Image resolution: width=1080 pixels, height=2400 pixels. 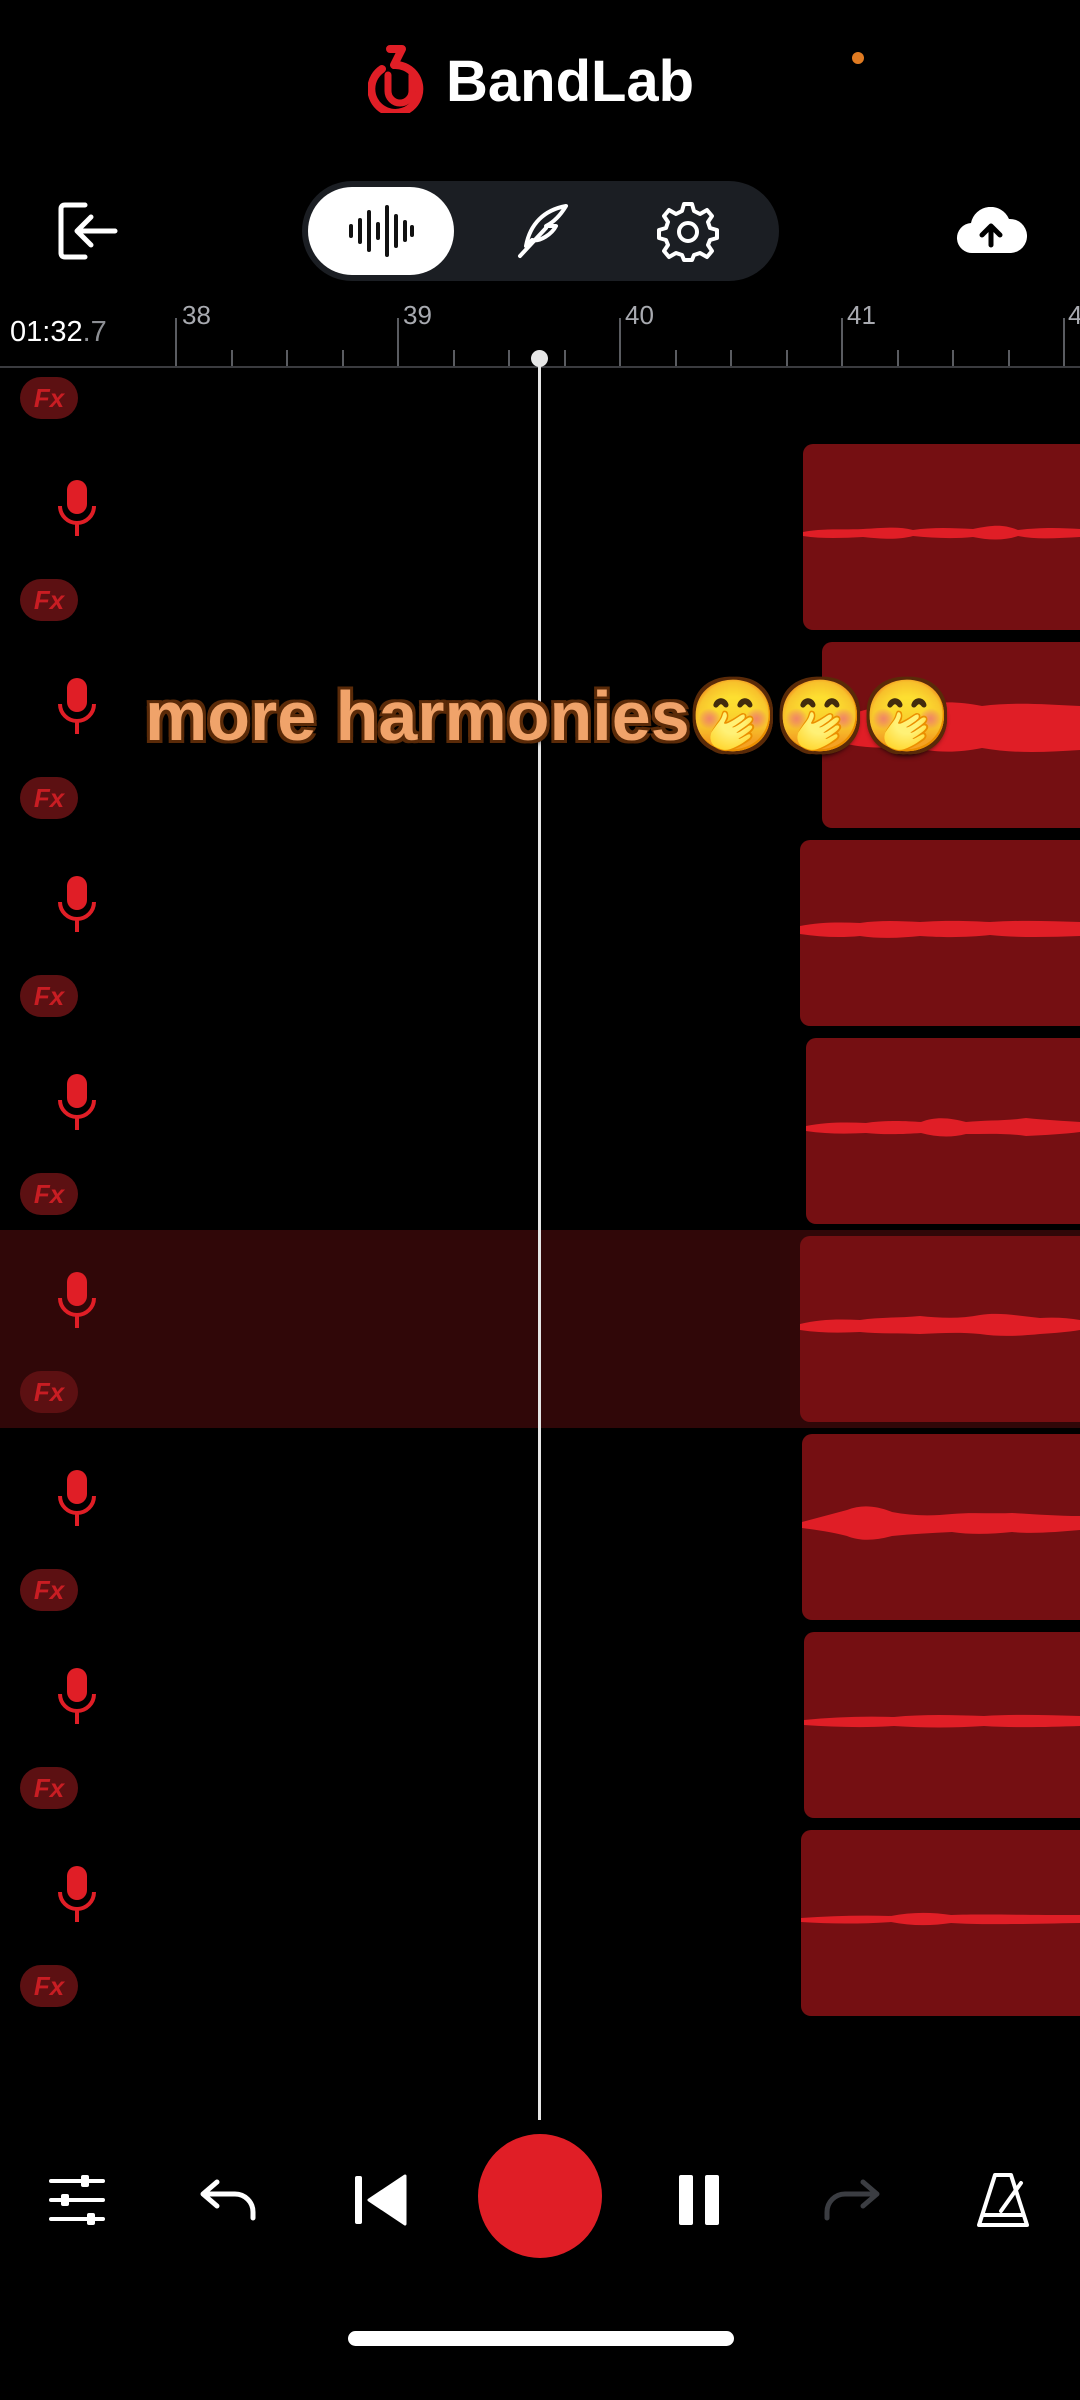 I want to click on quill-pen-icon, so click(x=543, y=231).